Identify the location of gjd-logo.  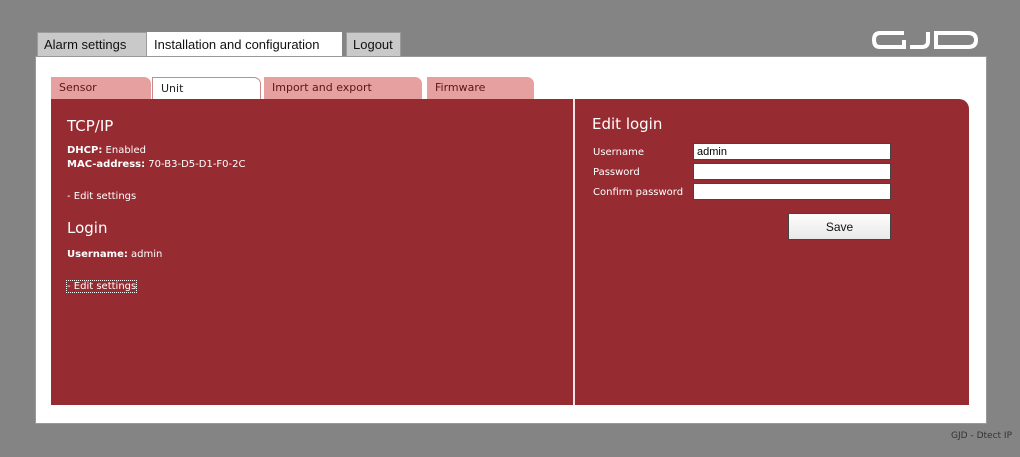
(925, 40).